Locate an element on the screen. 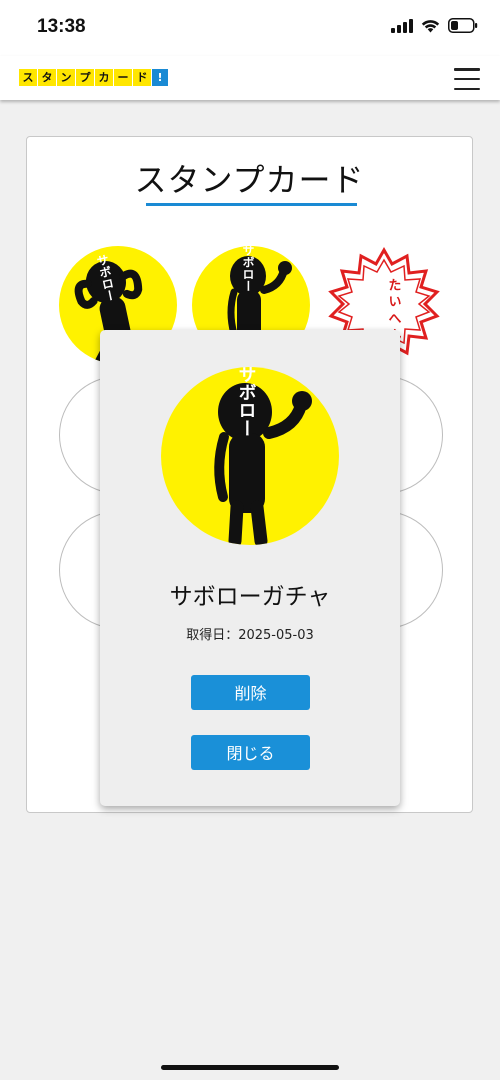 The width and height of the screenshot is (500, 1080). card-title: スタンプカード is located at coordinates (249, 180).